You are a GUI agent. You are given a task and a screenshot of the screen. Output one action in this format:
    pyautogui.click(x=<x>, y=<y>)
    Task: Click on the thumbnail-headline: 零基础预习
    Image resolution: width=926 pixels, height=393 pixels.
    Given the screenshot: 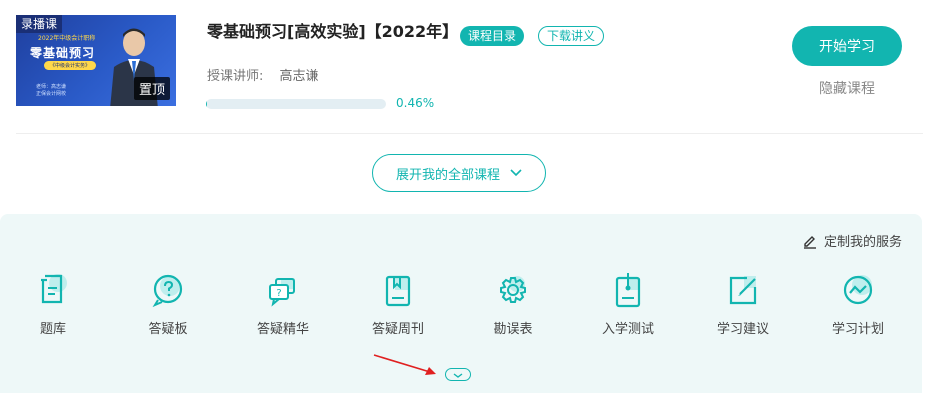 What is the action you would take?
    pyautogui.click(x=63, y=53)
    